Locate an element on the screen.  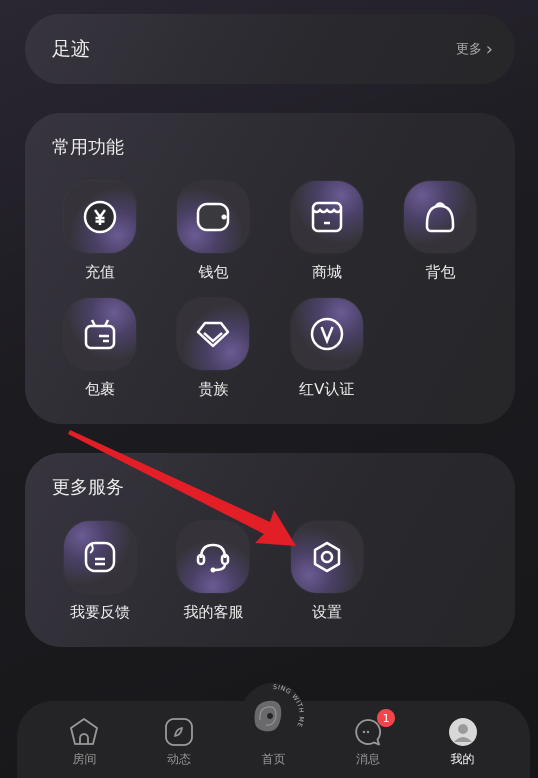
section-title: 足迹 is located at coordinates (71, 49).